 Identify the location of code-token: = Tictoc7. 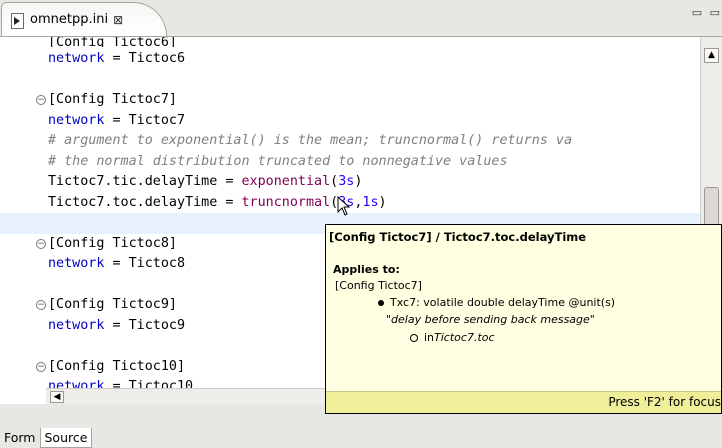
(145, 120).